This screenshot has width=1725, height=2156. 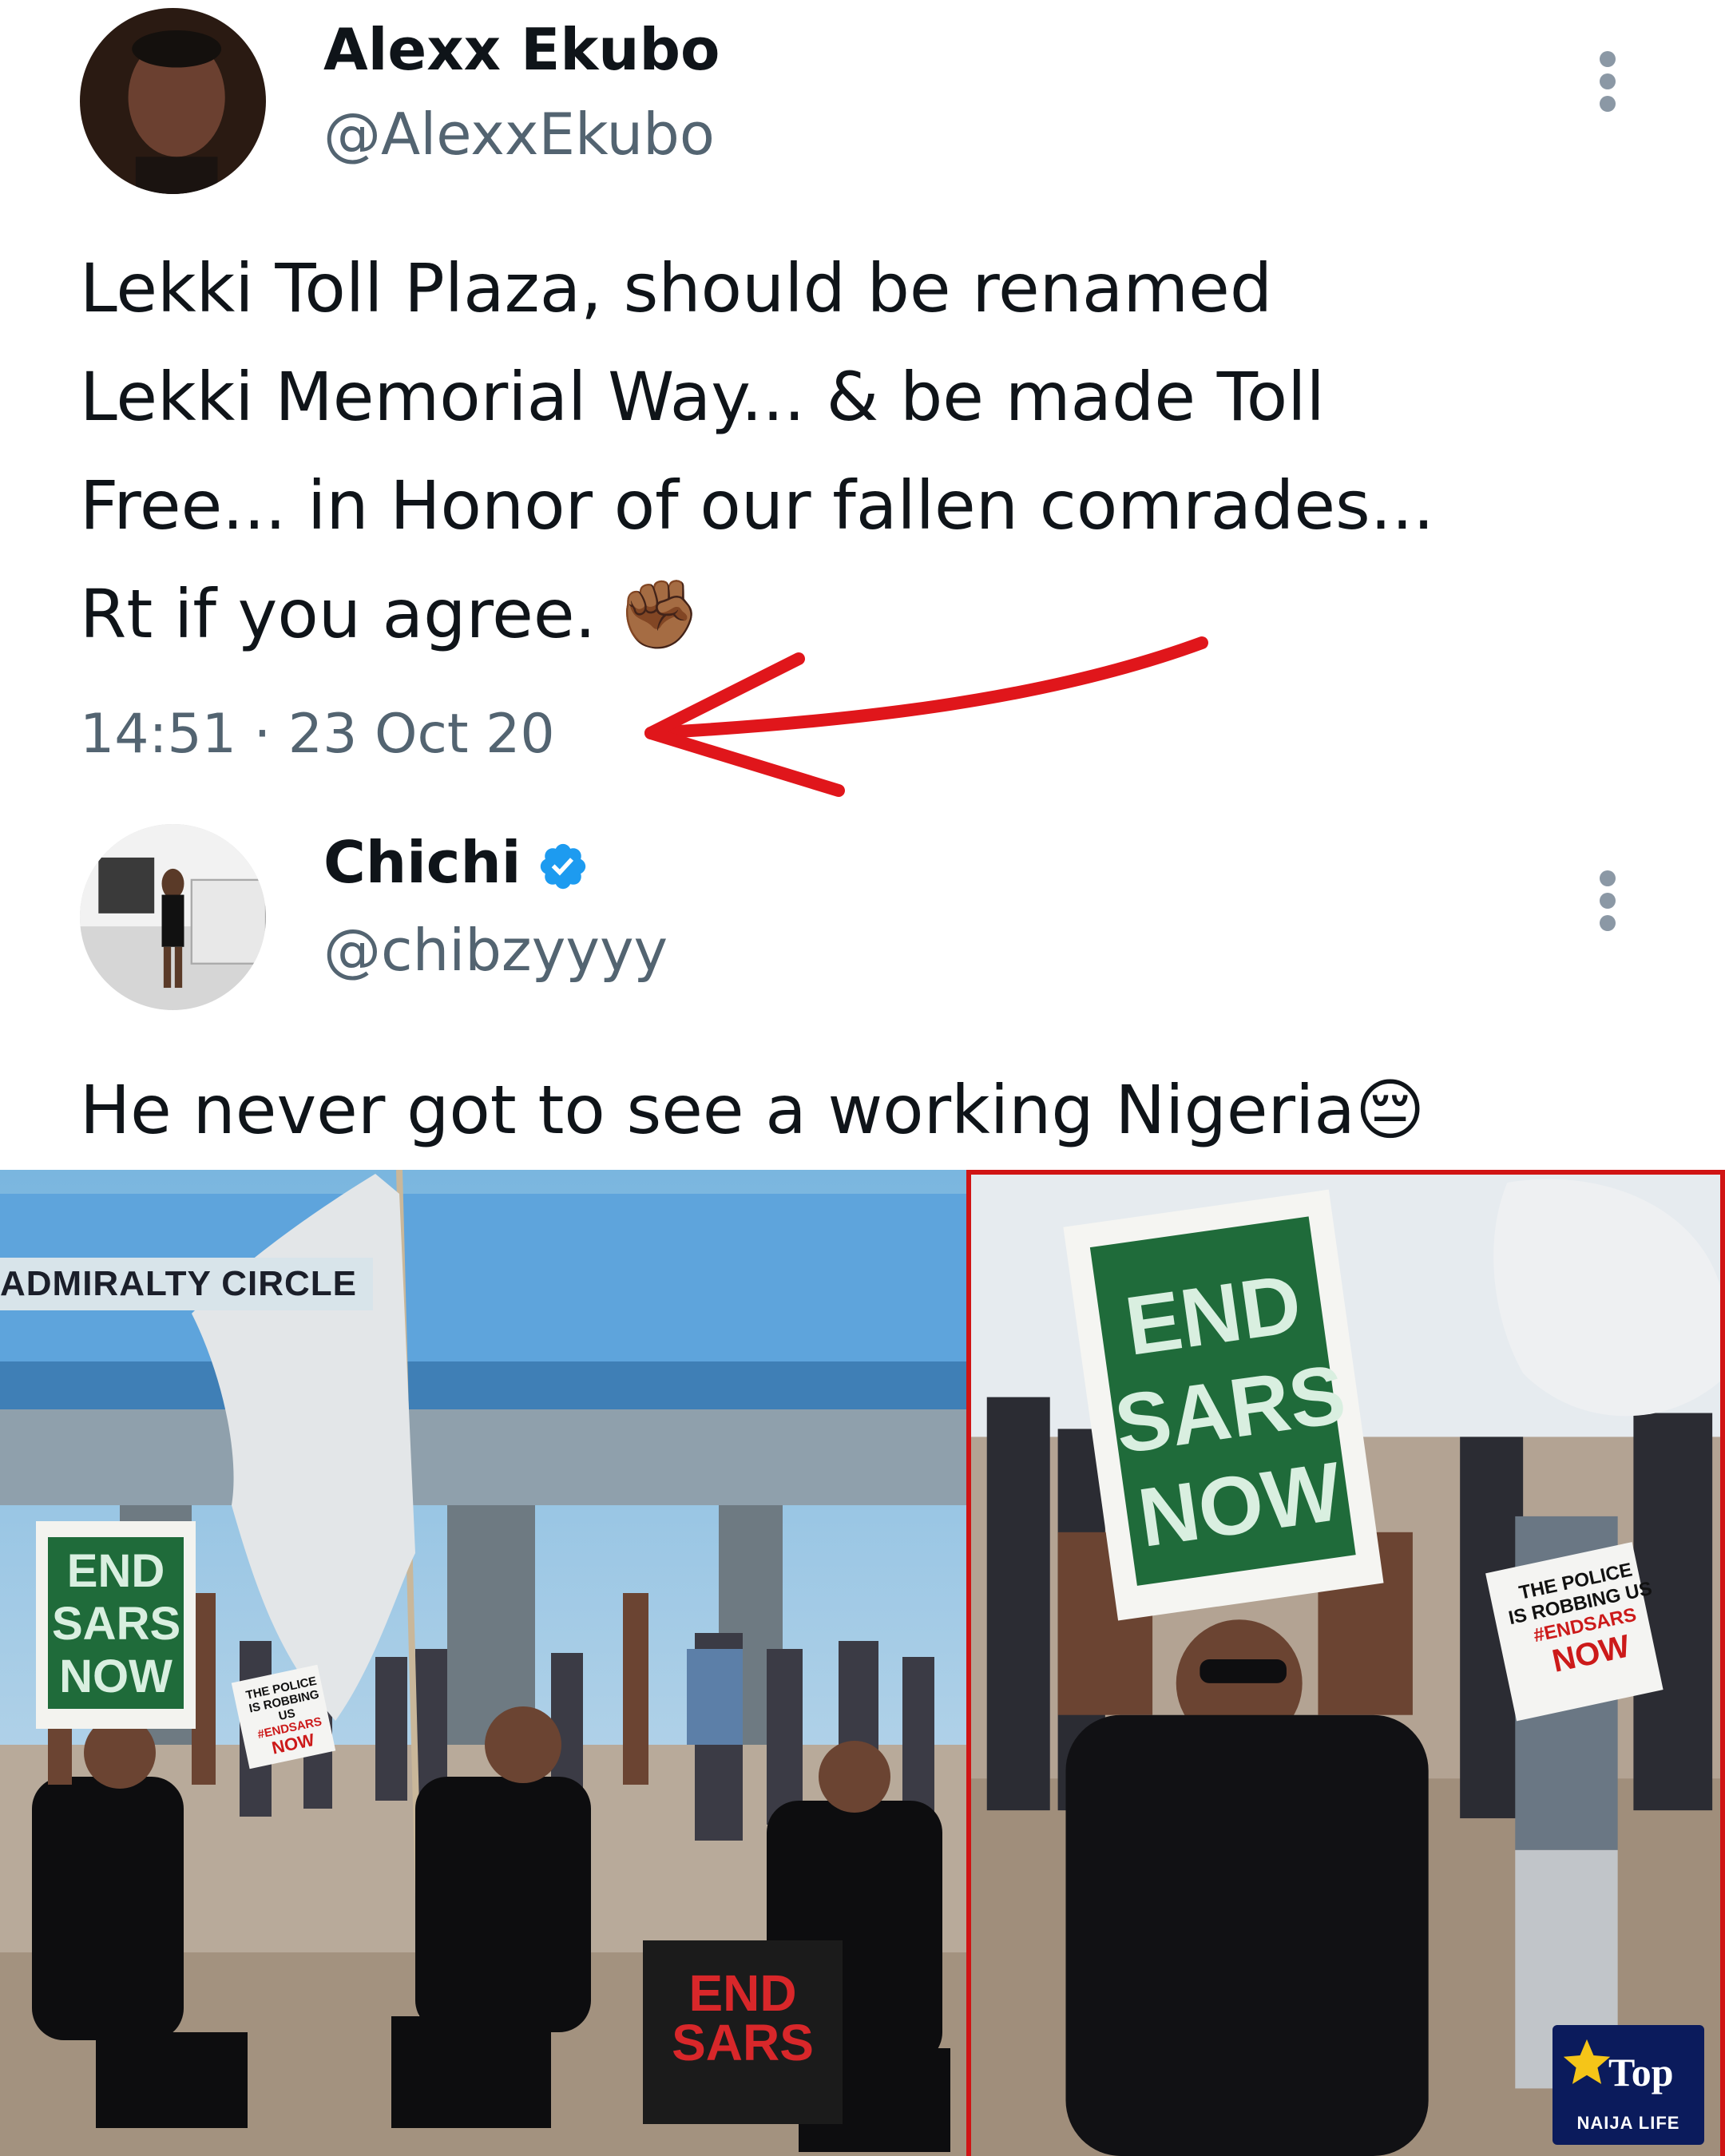 I want to click on watermark-logo: Top NAIJA LIFE, so click(x=1628, y=2085).